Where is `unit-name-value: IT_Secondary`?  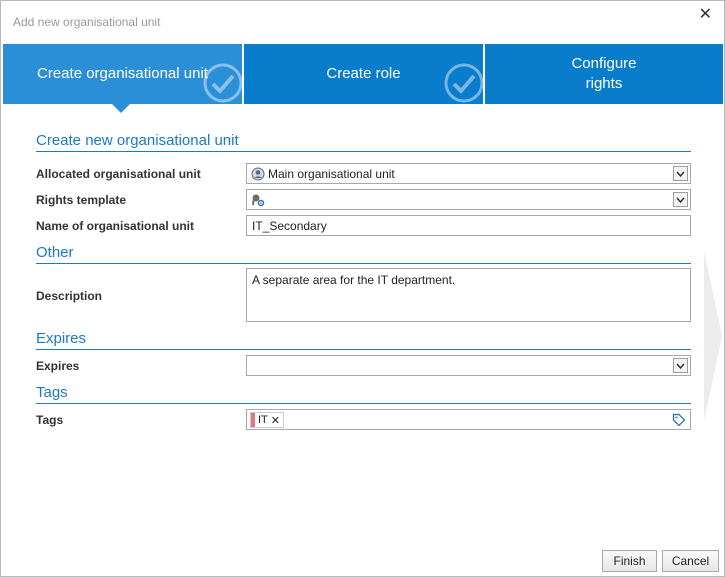
unit-name-value: IT_Secondary is located at coordinates (289, 226).